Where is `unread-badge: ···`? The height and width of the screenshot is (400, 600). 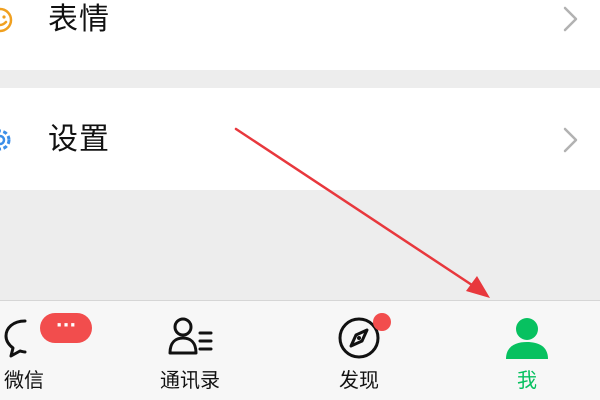 unread-badge: ··· is located at coordinates (66, 328).